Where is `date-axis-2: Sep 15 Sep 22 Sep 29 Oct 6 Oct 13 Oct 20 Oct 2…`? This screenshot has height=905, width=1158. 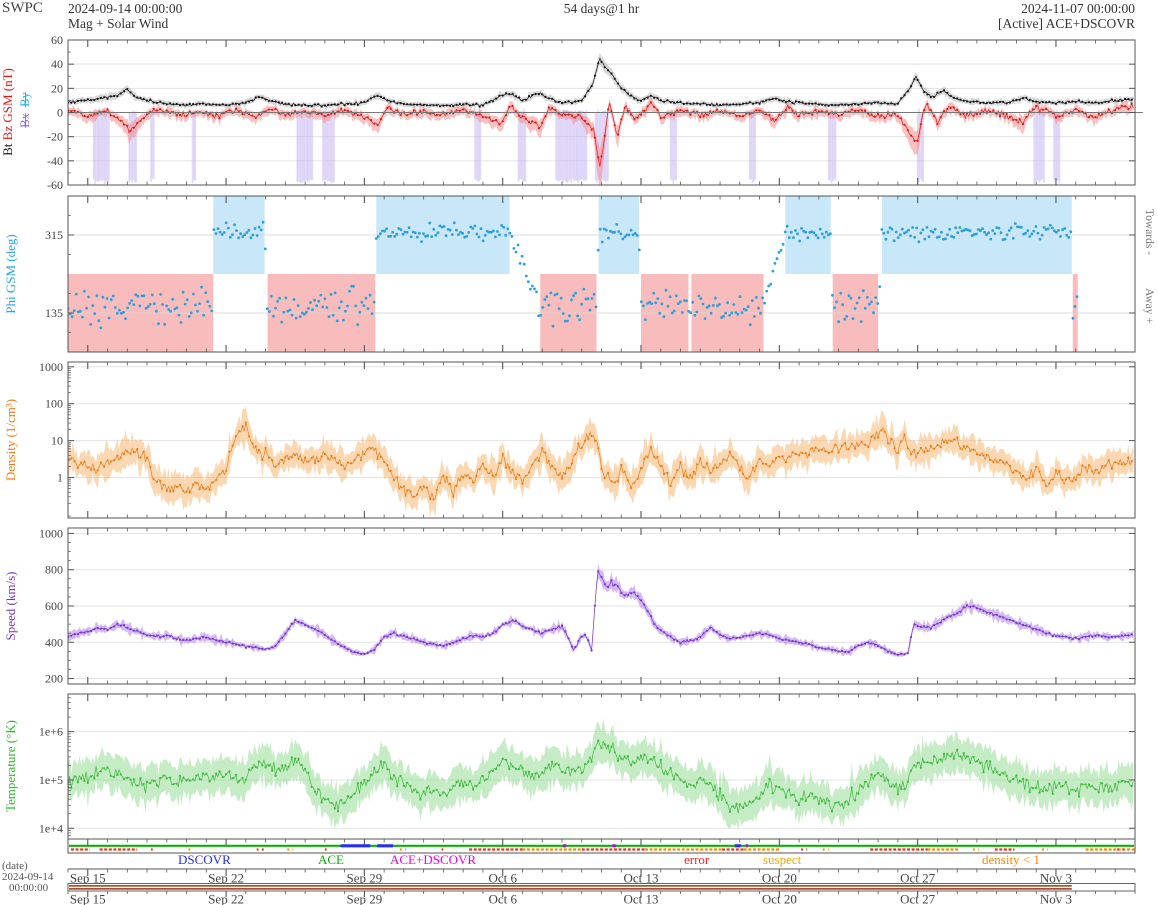 date-axis-2: Sep 15 Sep 22 Sep 29 Oct 6 Oct 13 Oct 20 Oct 2… is located at coordinates (601, 898).